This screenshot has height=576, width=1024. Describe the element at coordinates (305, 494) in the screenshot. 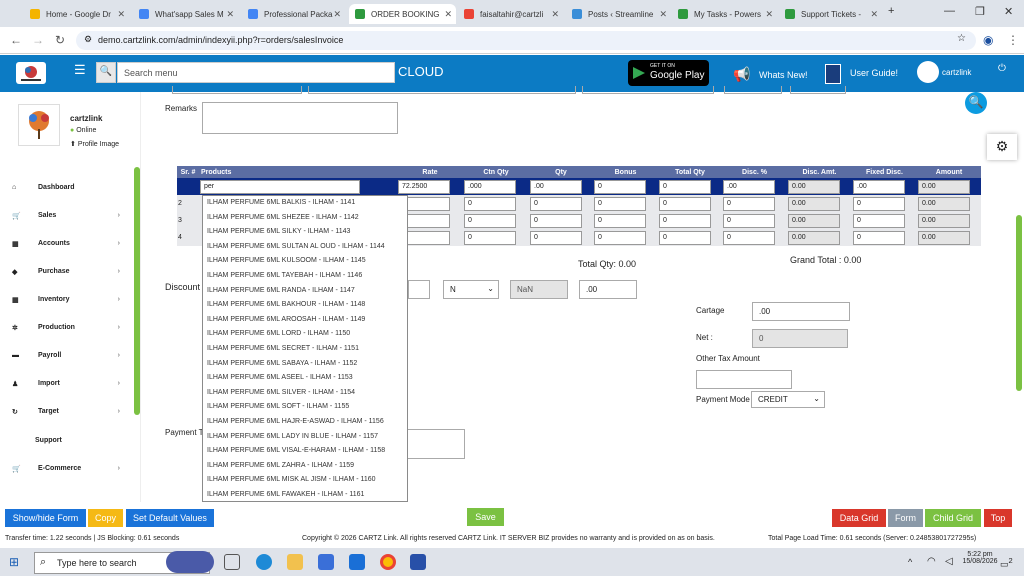

I see `autocomplete-item: ILHAM PERFUME 6ML FAWAKEH - ILHAM - 1161` at that location.